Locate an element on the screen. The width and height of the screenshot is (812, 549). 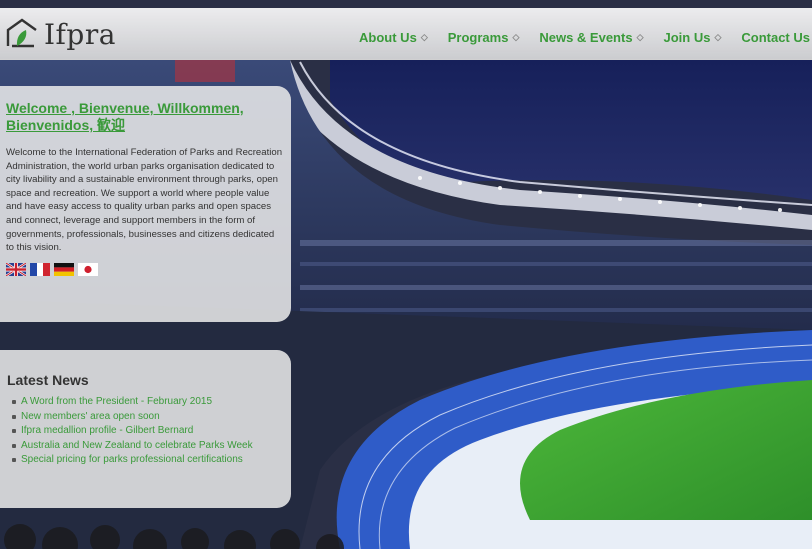
nav-news-events: News & Events ◇ is located at coordinates (591, 37).